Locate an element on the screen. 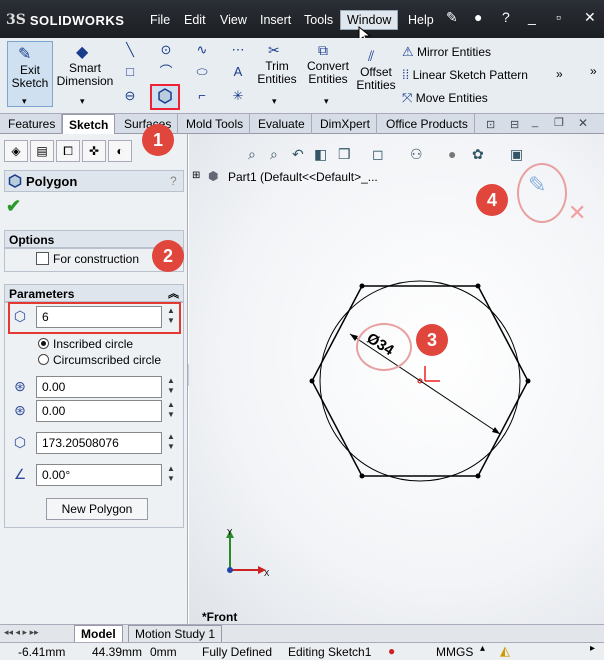 The image size is (604, 660). view-orientation-icon: ❒ is located at coordinates (344, 154).